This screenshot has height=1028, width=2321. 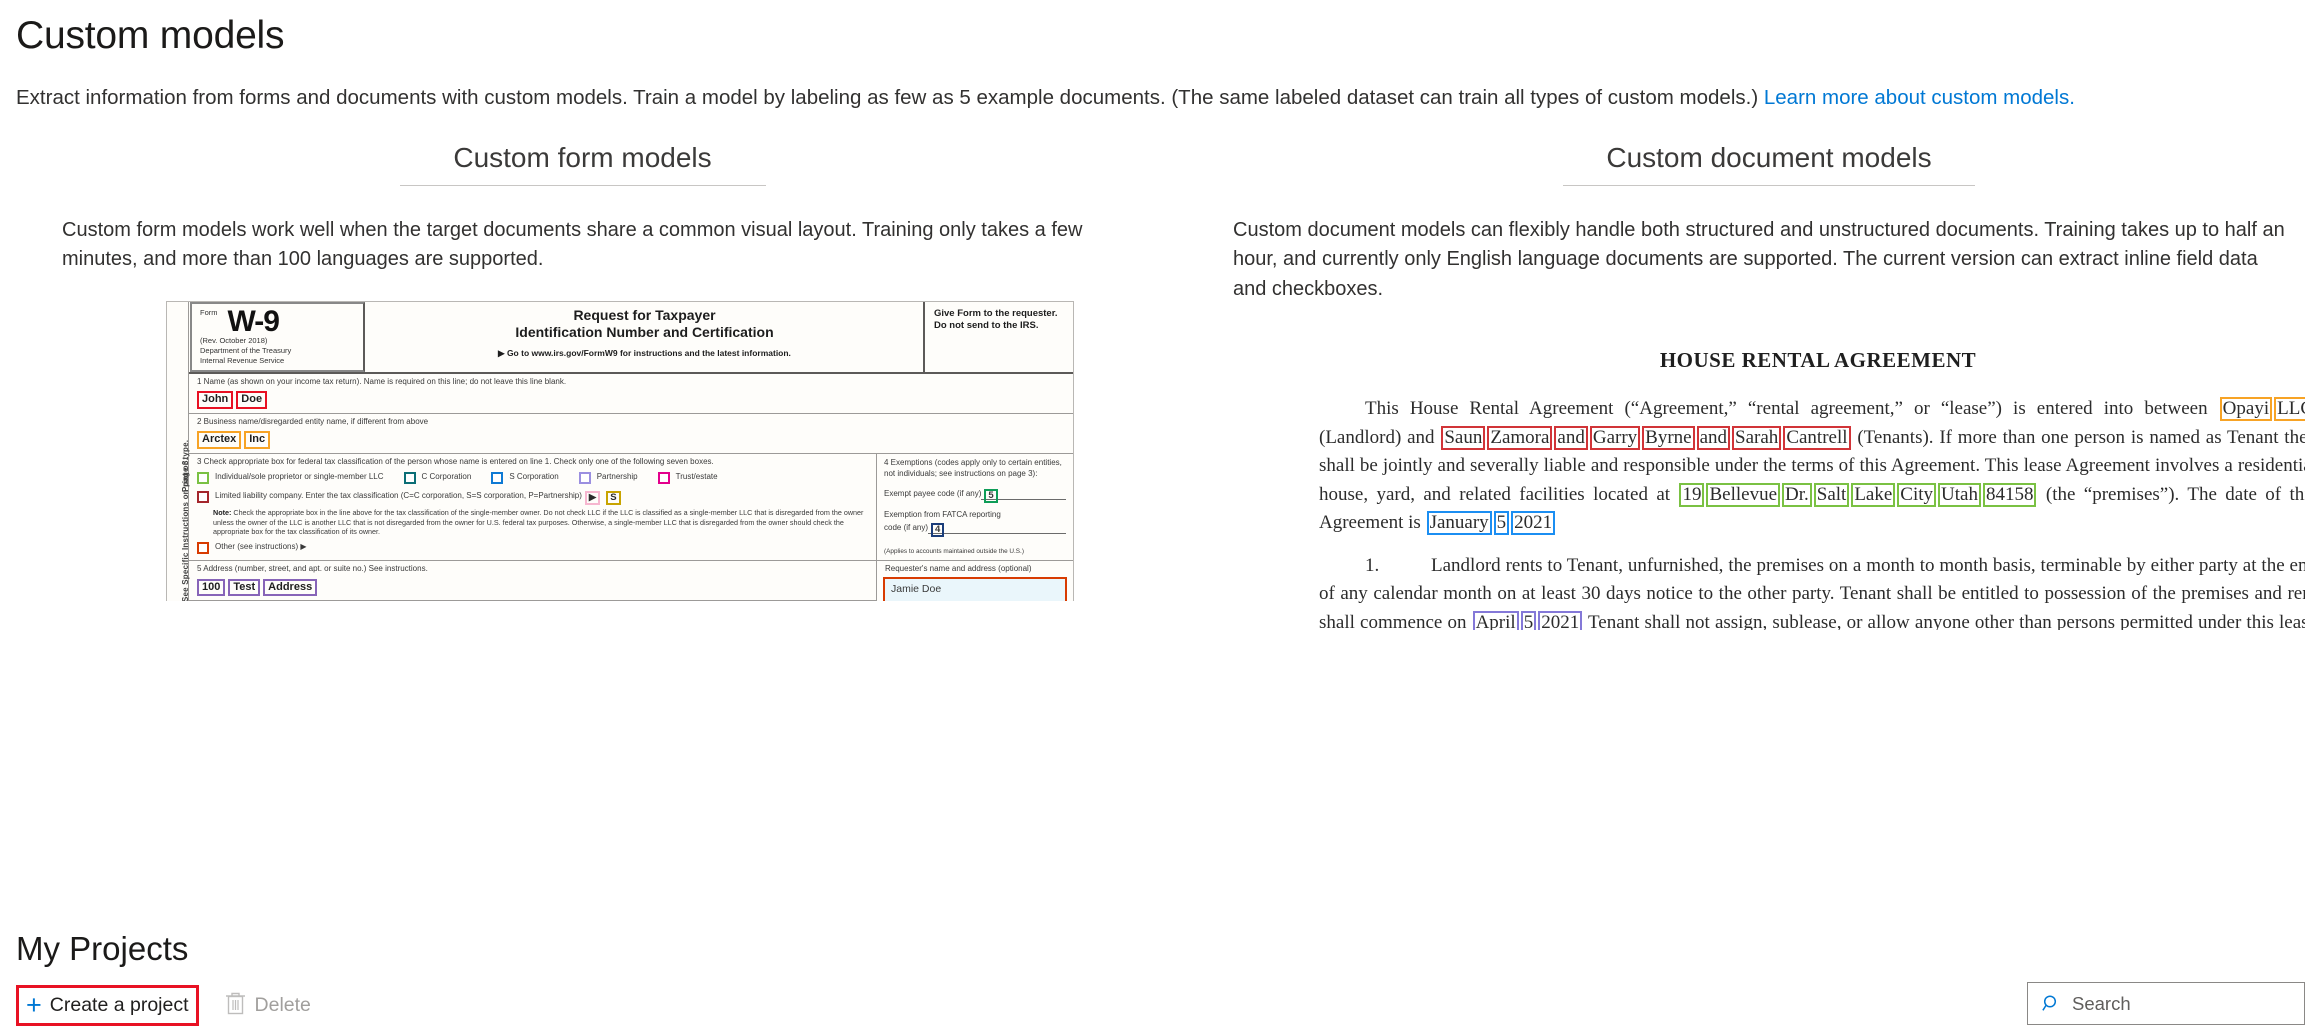 I want to click on rental-p1-text-b: (Landlord) and, so click(x=1380, y=437).